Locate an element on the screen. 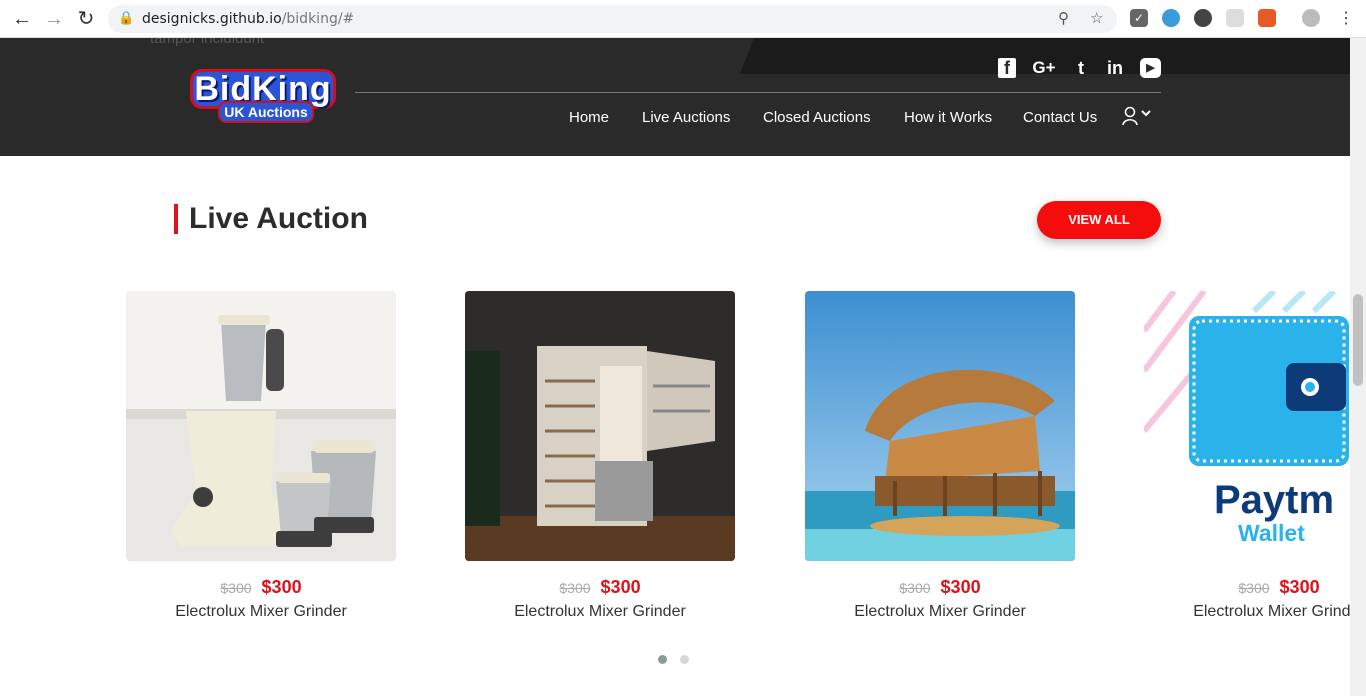 Image resolution: width=1366 pixels, height=696 pixels. header-ghost-text: tampor incididunt is located at coordinates (207, 42).